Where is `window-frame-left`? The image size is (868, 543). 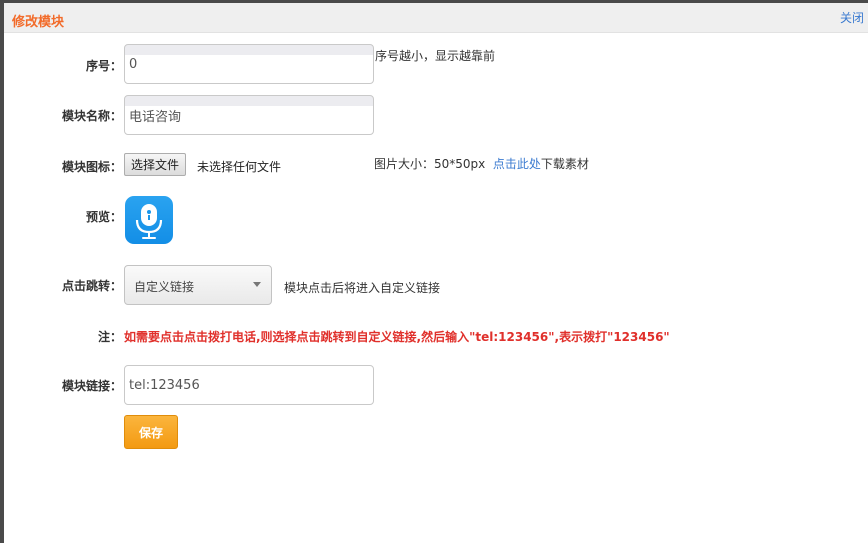 window-frame-left is located at coordinates (2, 271).